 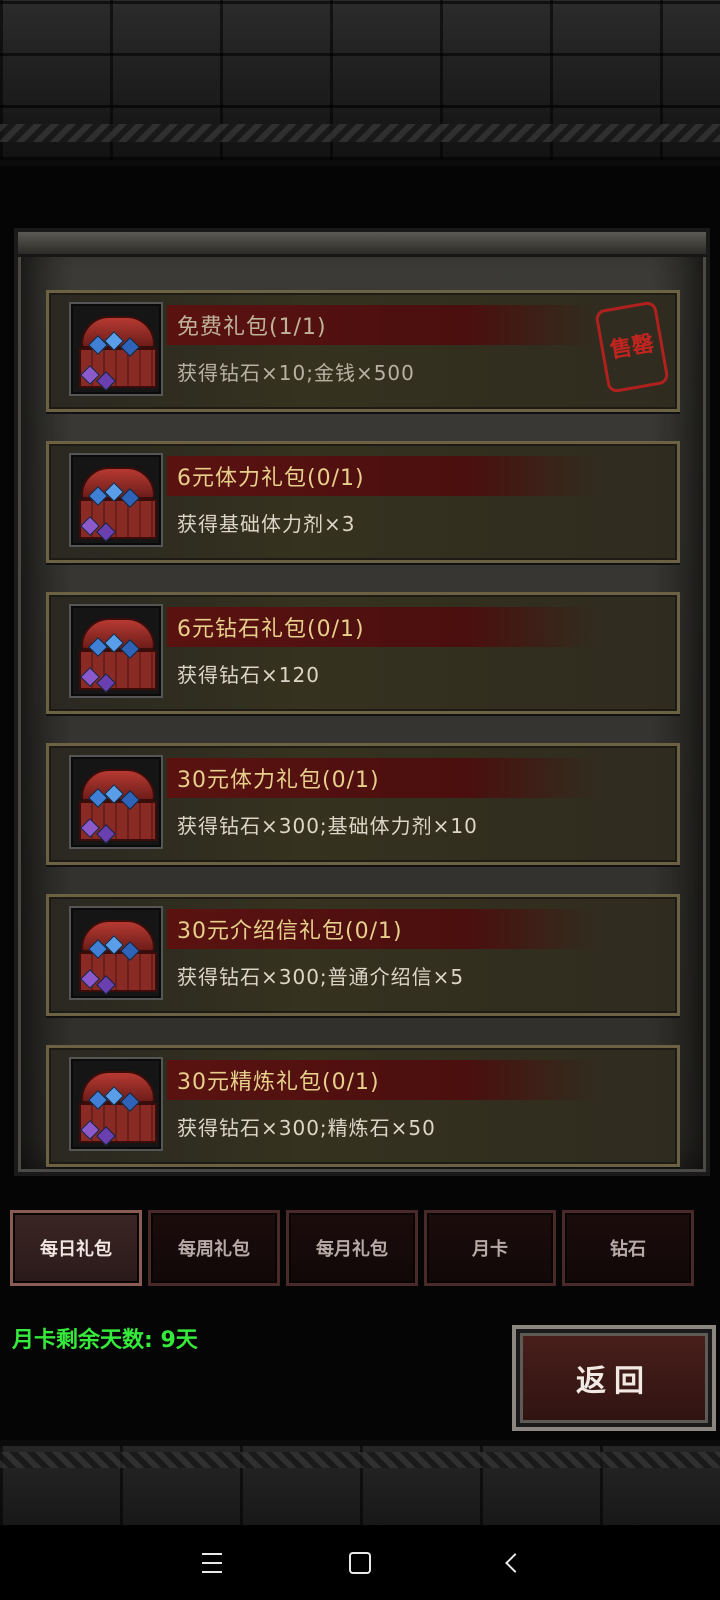 What do you see at coordinates (512, 1562) in the screenshot?
I see `back-icon` at bounding box center [512, 1562].